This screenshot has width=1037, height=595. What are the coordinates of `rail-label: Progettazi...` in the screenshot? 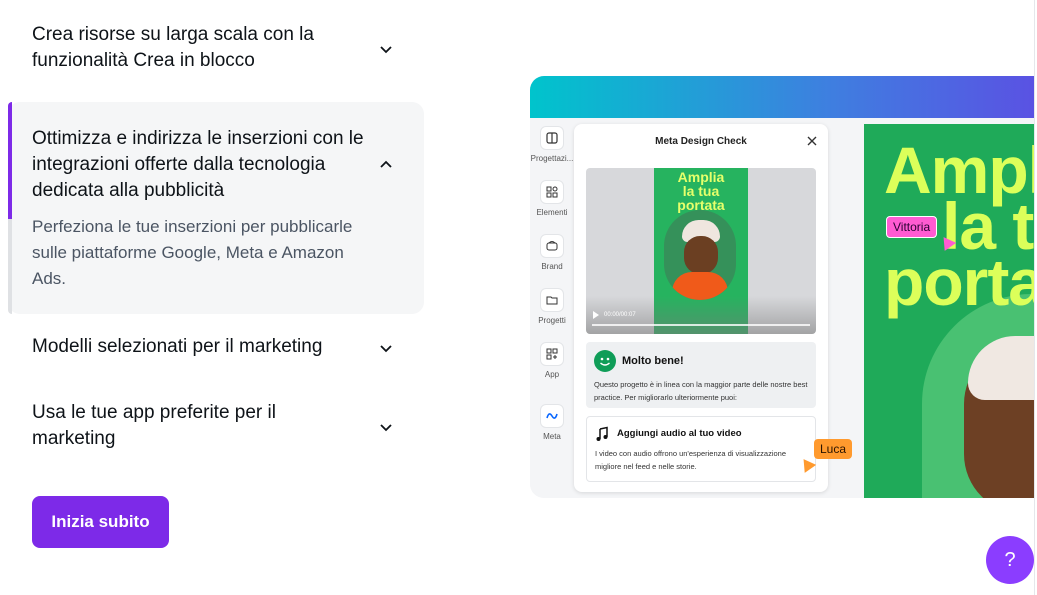 It's located at (552, 158).